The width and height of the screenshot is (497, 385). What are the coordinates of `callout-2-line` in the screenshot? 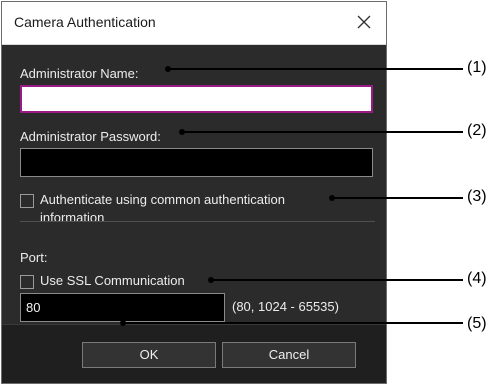 It's located at (322, 132).